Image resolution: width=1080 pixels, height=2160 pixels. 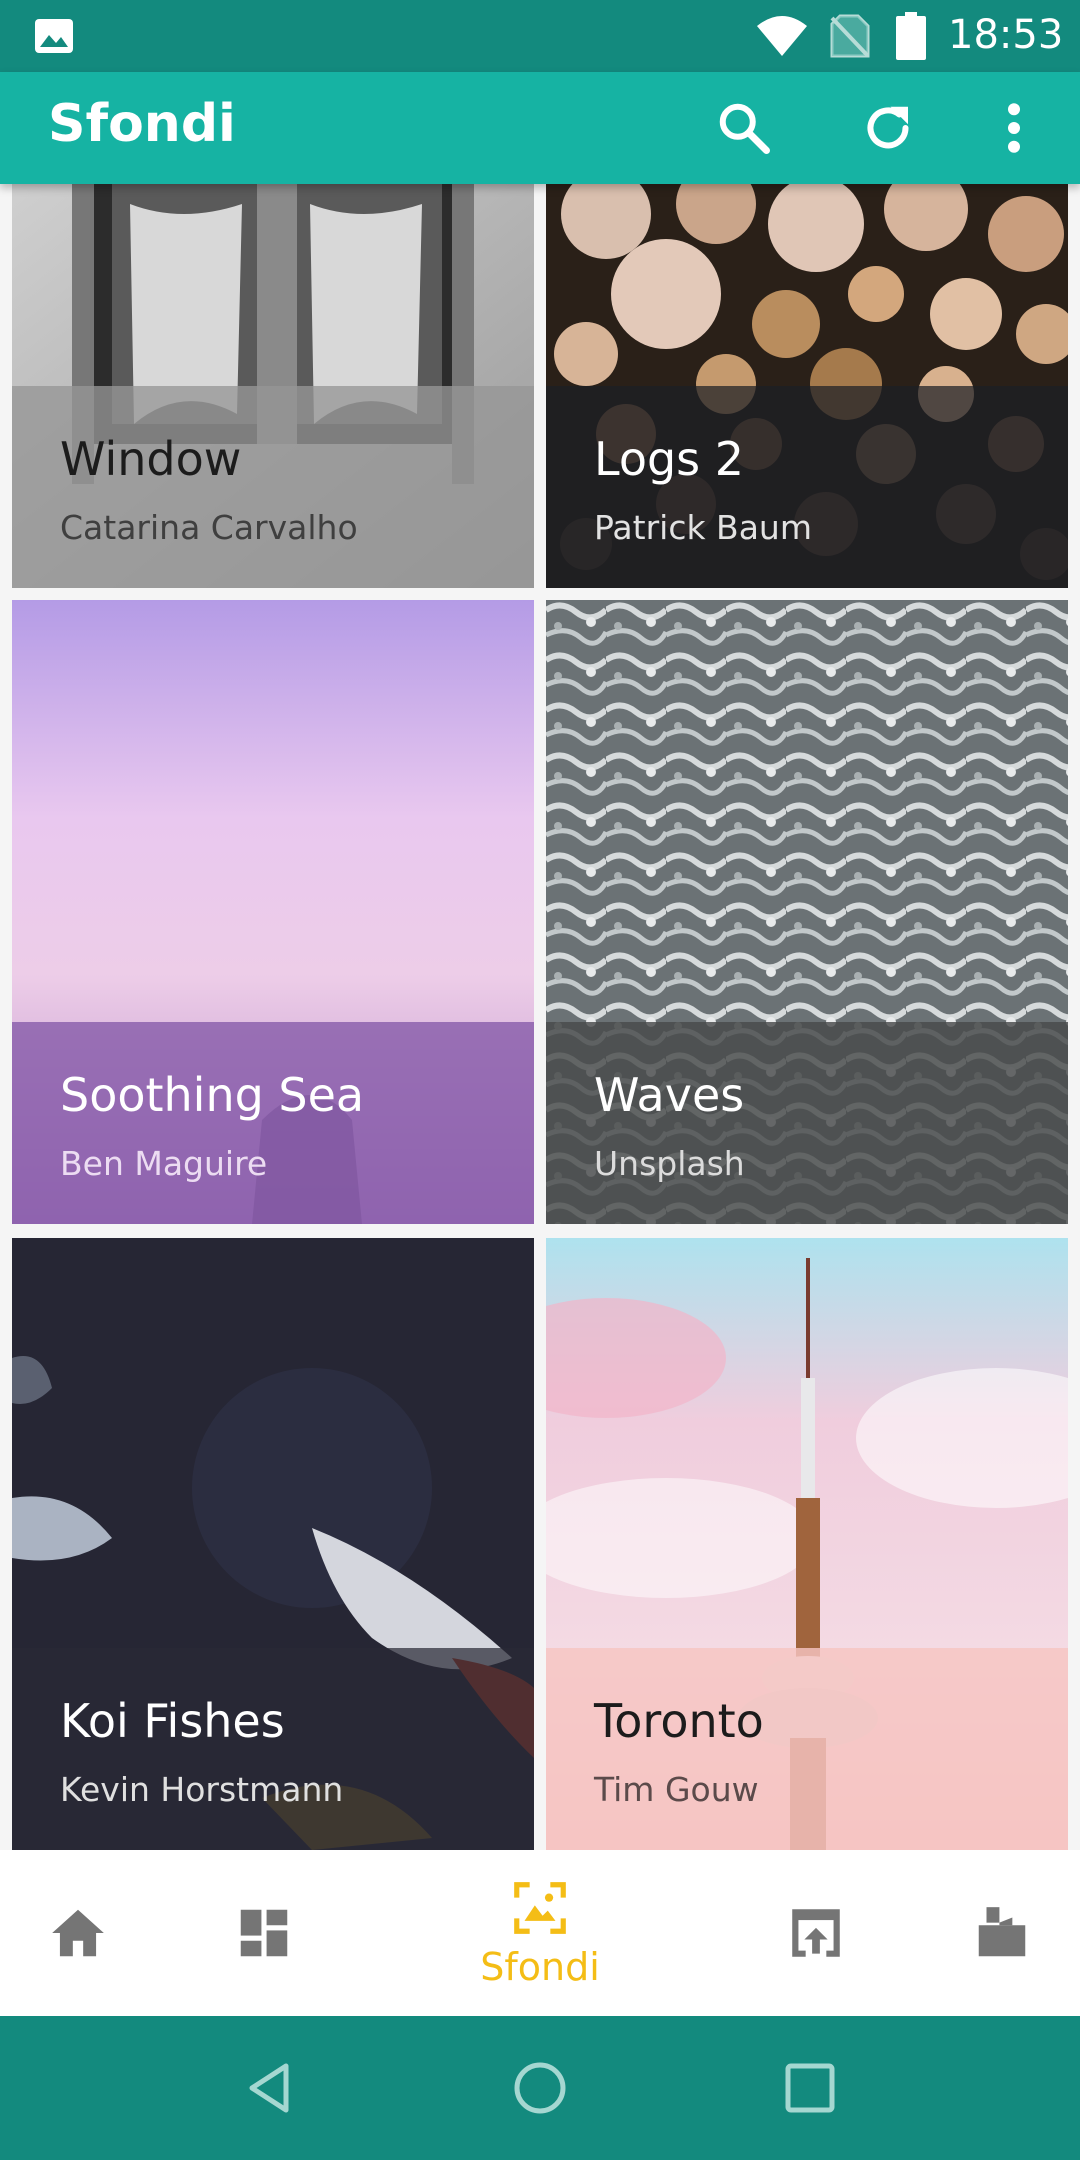 What do you see at coordinates (209, 527) in the screenshot?
I see `wallpaper-author: Catarina Carvalho` at bounding box center [209, 527].